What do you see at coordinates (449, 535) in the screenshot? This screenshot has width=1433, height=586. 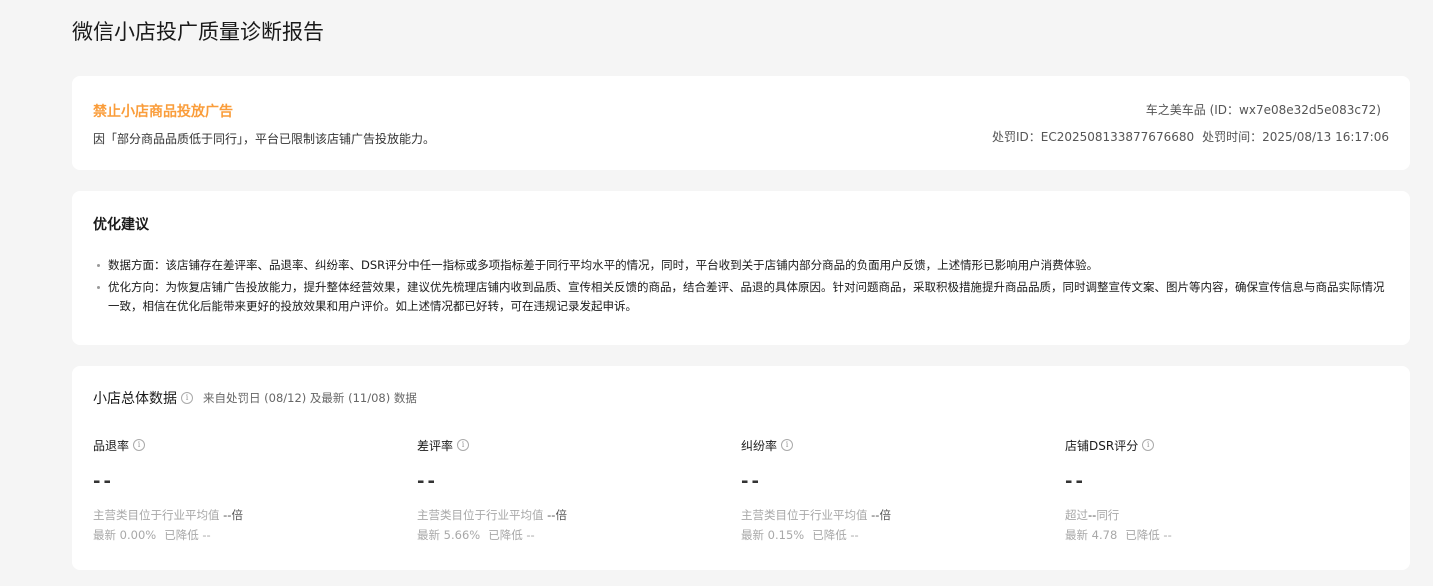 I see `metric-latest-value: 最新 5.66%` at bounding box center [449, 535].